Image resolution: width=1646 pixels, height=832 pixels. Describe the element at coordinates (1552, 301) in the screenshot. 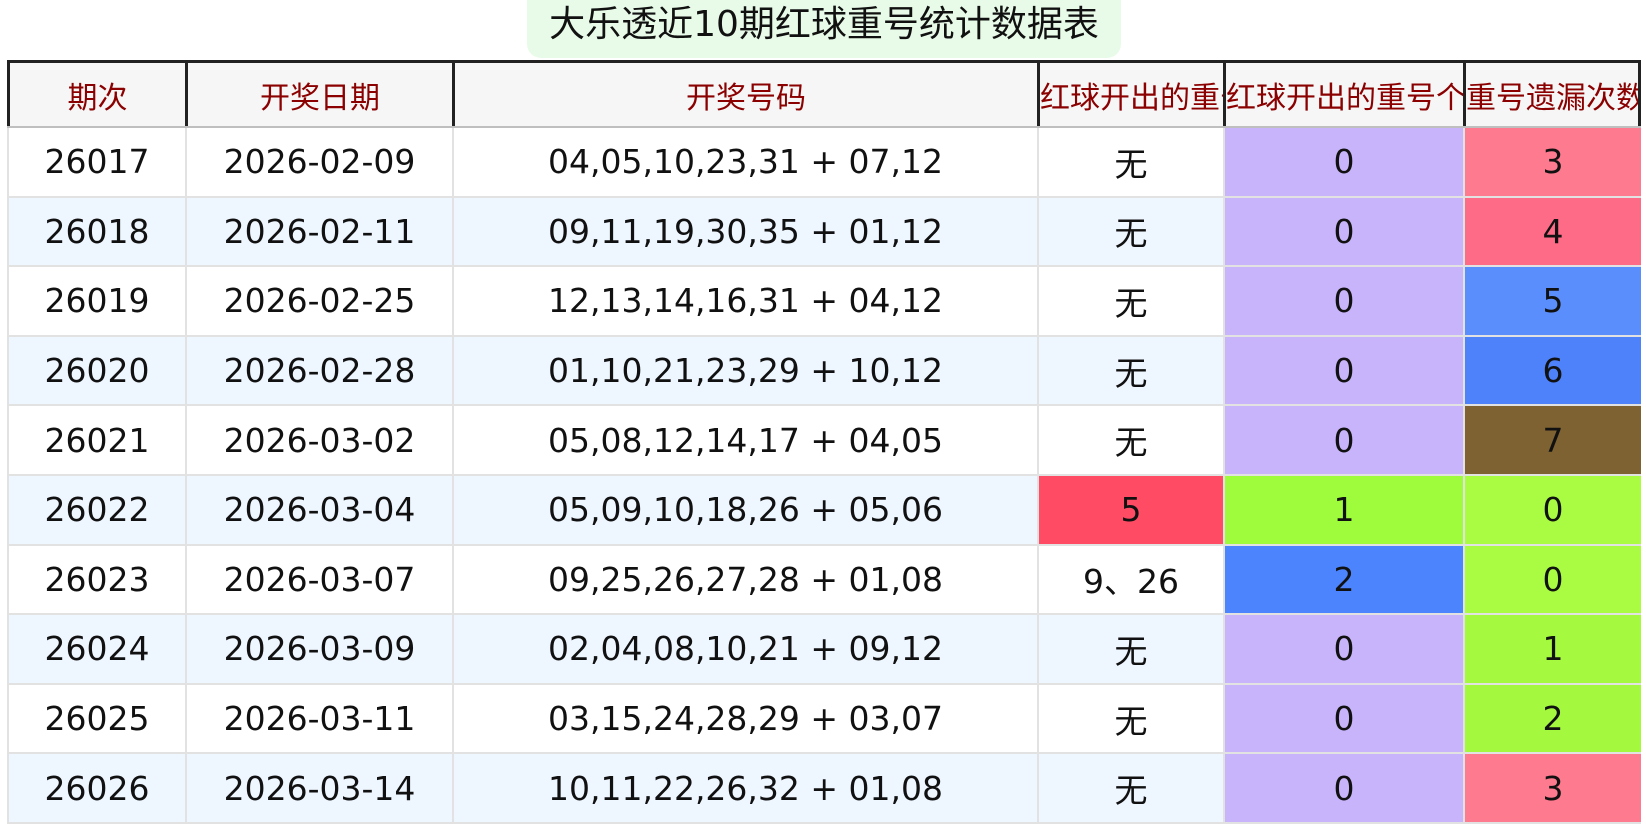

I see `cell-miss: 5` at that location.